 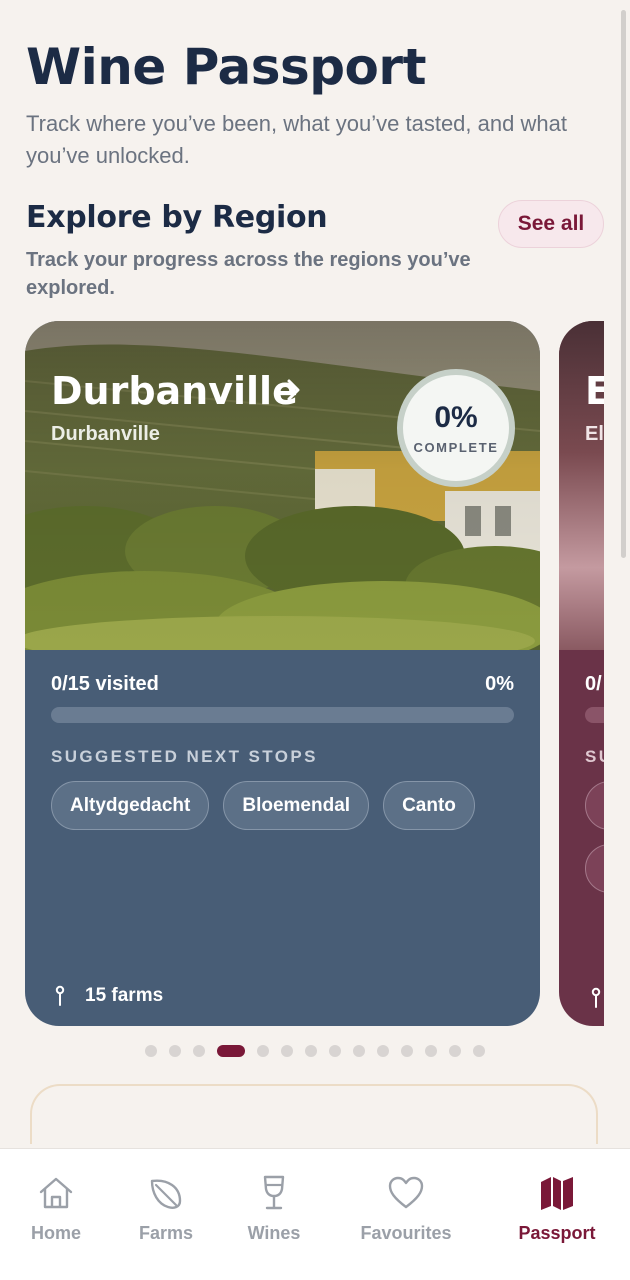 What do you see at coordinates (594, 756) in the screenshot?
I see `suggested-stops-heading: SU` at bounding box center [594, 756].